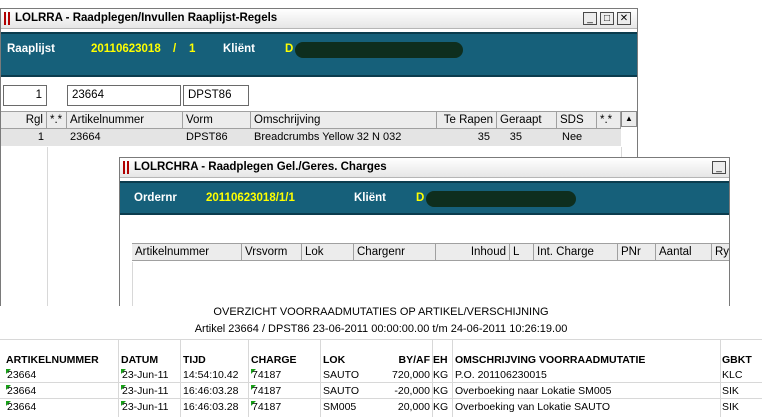 Image resolution: width=762 pixels, height=417 pixels. What do you see at coordinates (211, 407) in the screenshot?
I see `cell-tijd: 16:46:03.28` at bounding box center [211, 407].